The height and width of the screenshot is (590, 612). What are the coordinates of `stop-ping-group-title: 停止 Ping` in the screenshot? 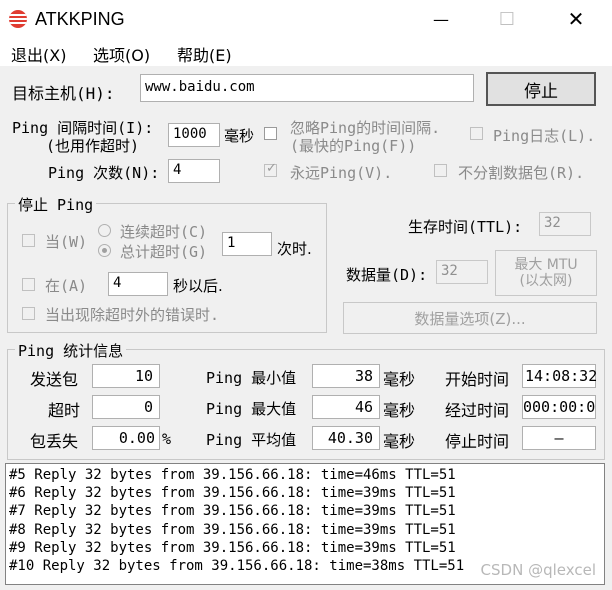 It's located at (56, 204).